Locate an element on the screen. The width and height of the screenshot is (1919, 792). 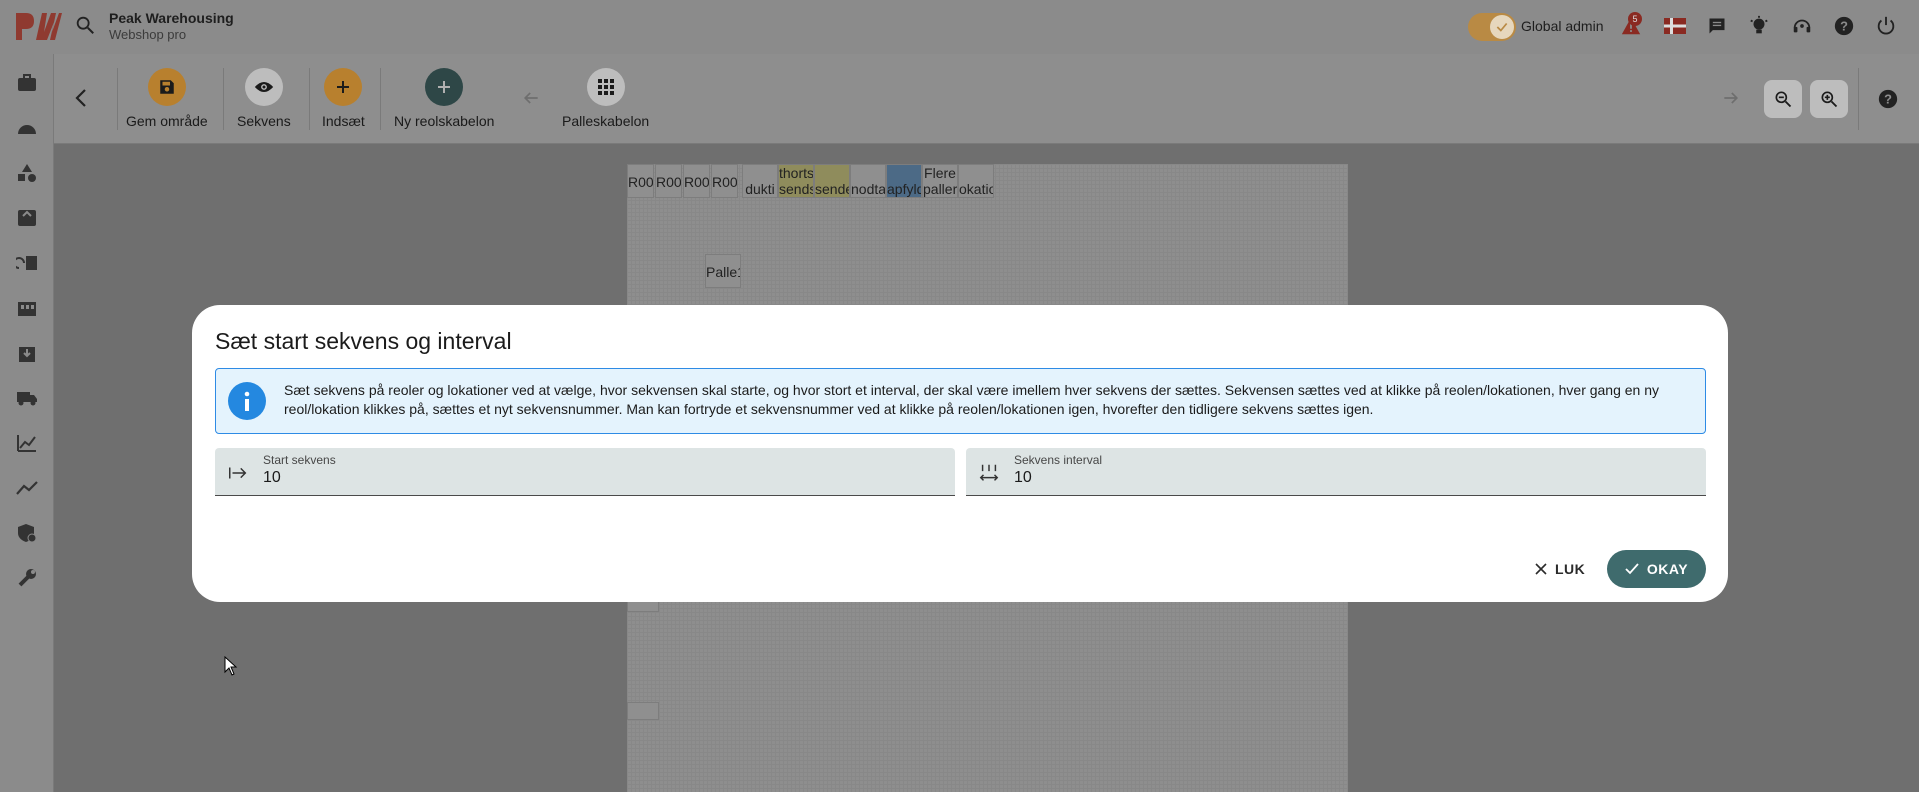
receive-icon is located at coordinates (27, 353).